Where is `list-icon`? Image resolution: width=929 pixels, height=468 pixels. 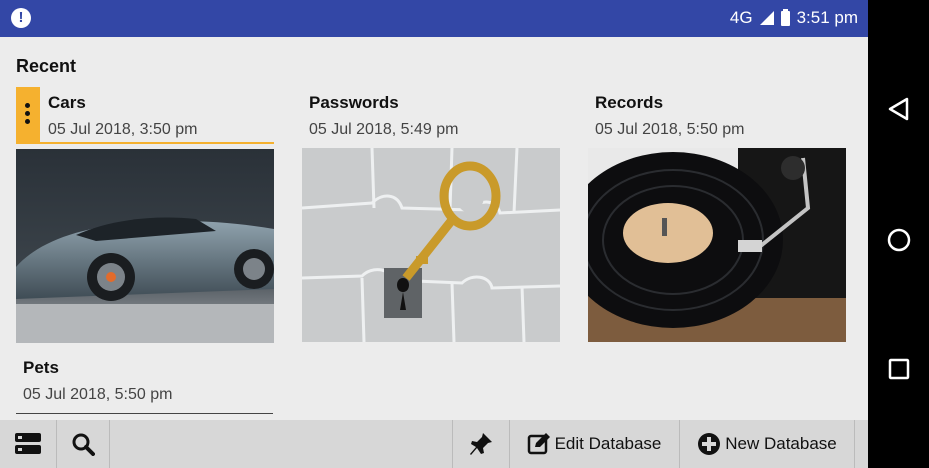 list-icon is located at coordinates (28, 443).